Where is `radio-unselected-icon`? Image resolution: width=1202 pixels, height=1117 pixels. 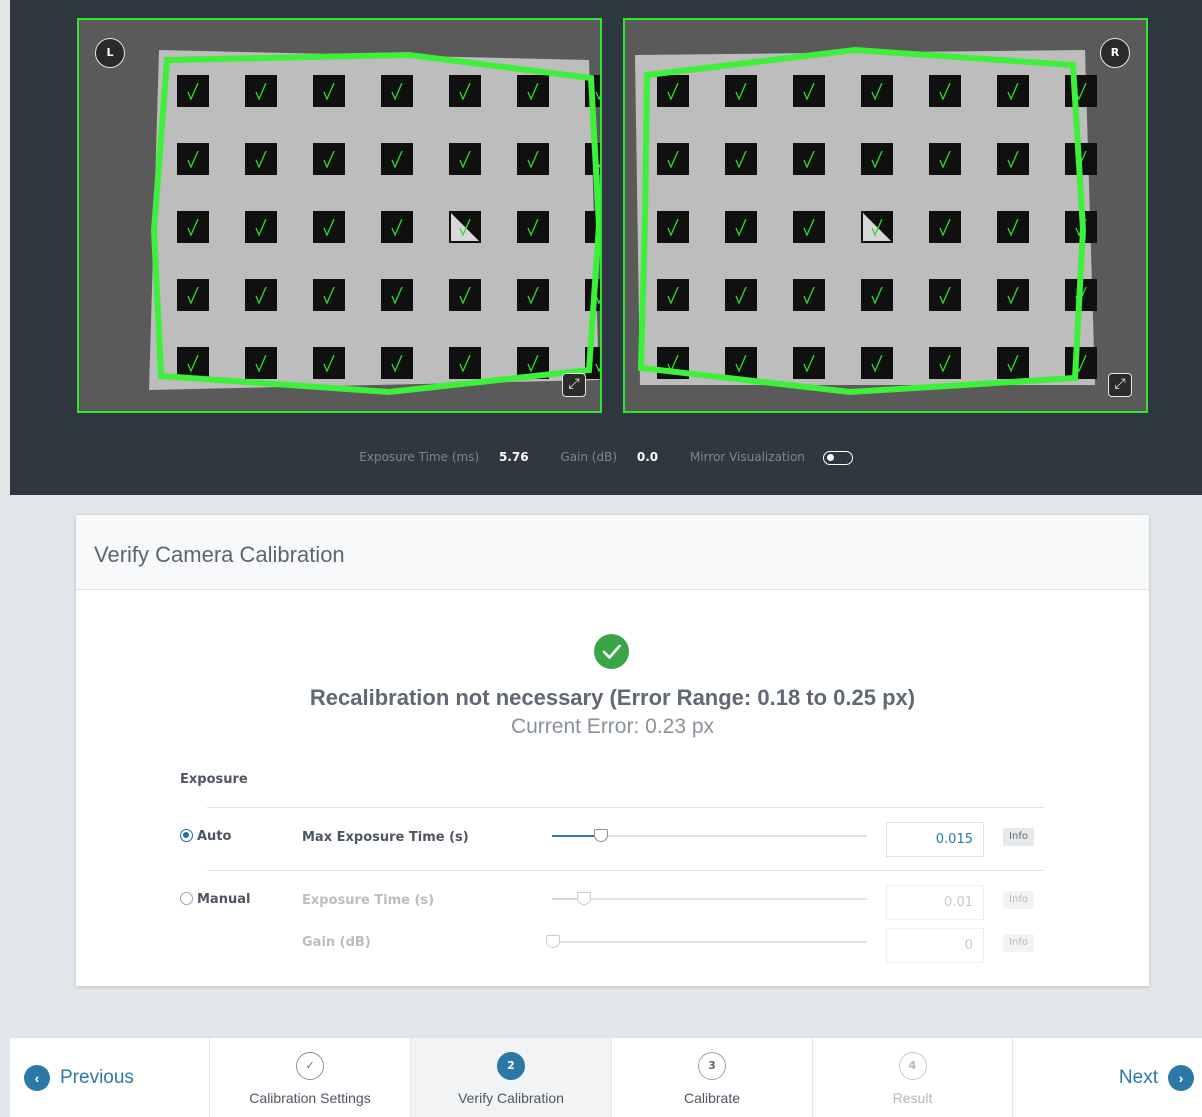
radio-unselected-icon is located at coordinates (186, 898).